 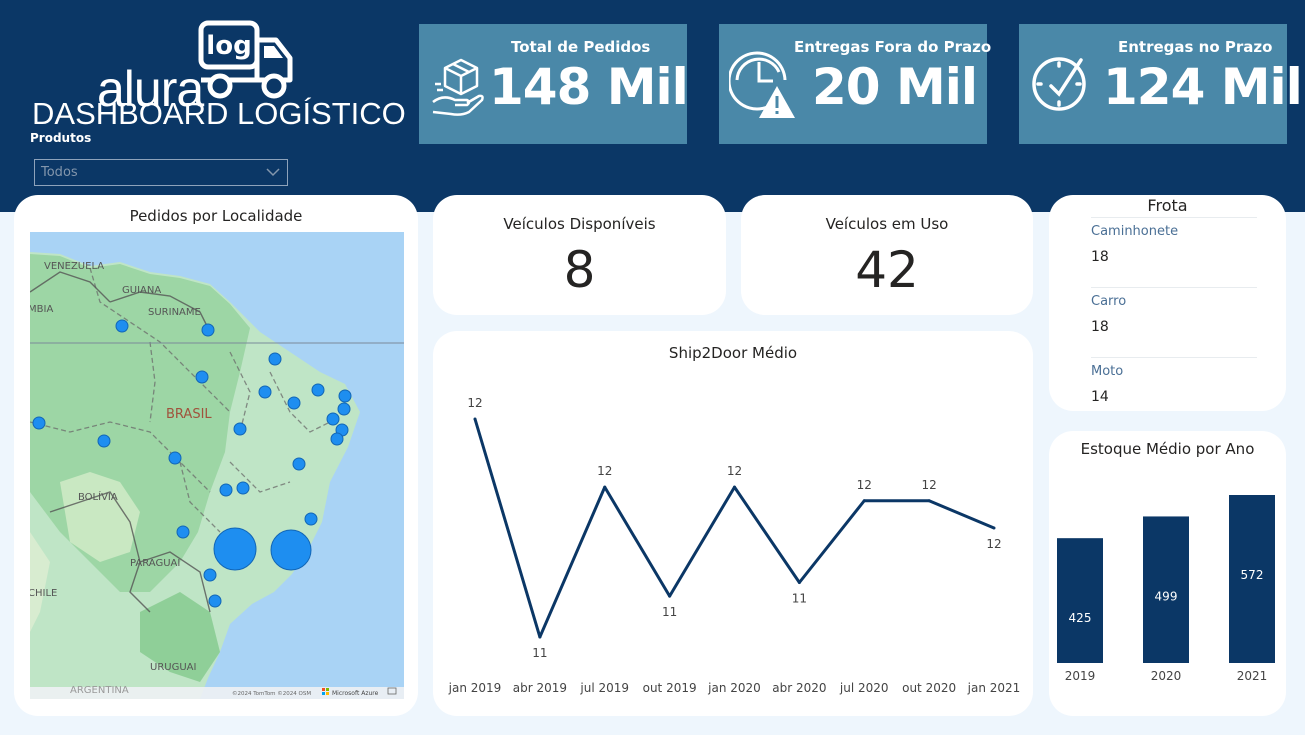 What do you see at coordinates (155, 563) in the screenshot?
I see `map-label-paraguai: PARAGUAI` at bounding box center [155, 563].